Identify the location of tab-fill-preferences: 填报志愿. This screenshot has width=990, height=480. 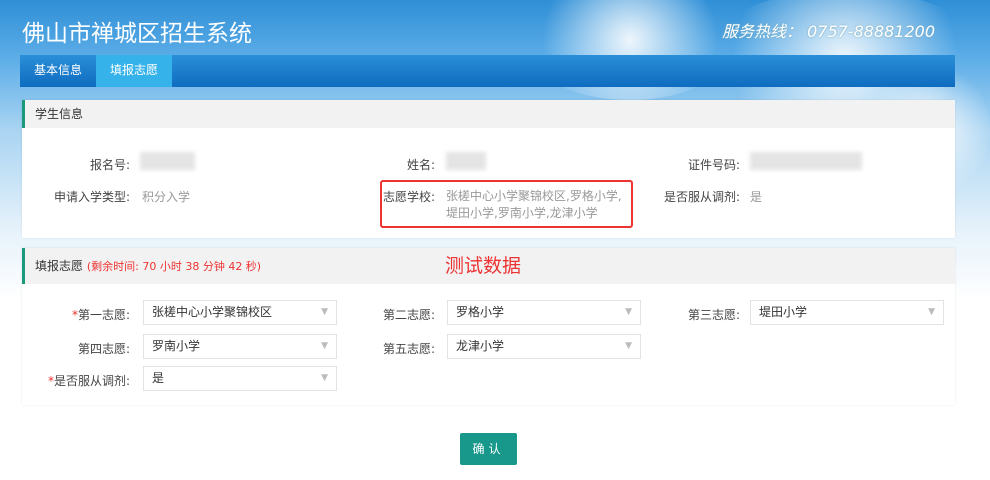
(134, 71).